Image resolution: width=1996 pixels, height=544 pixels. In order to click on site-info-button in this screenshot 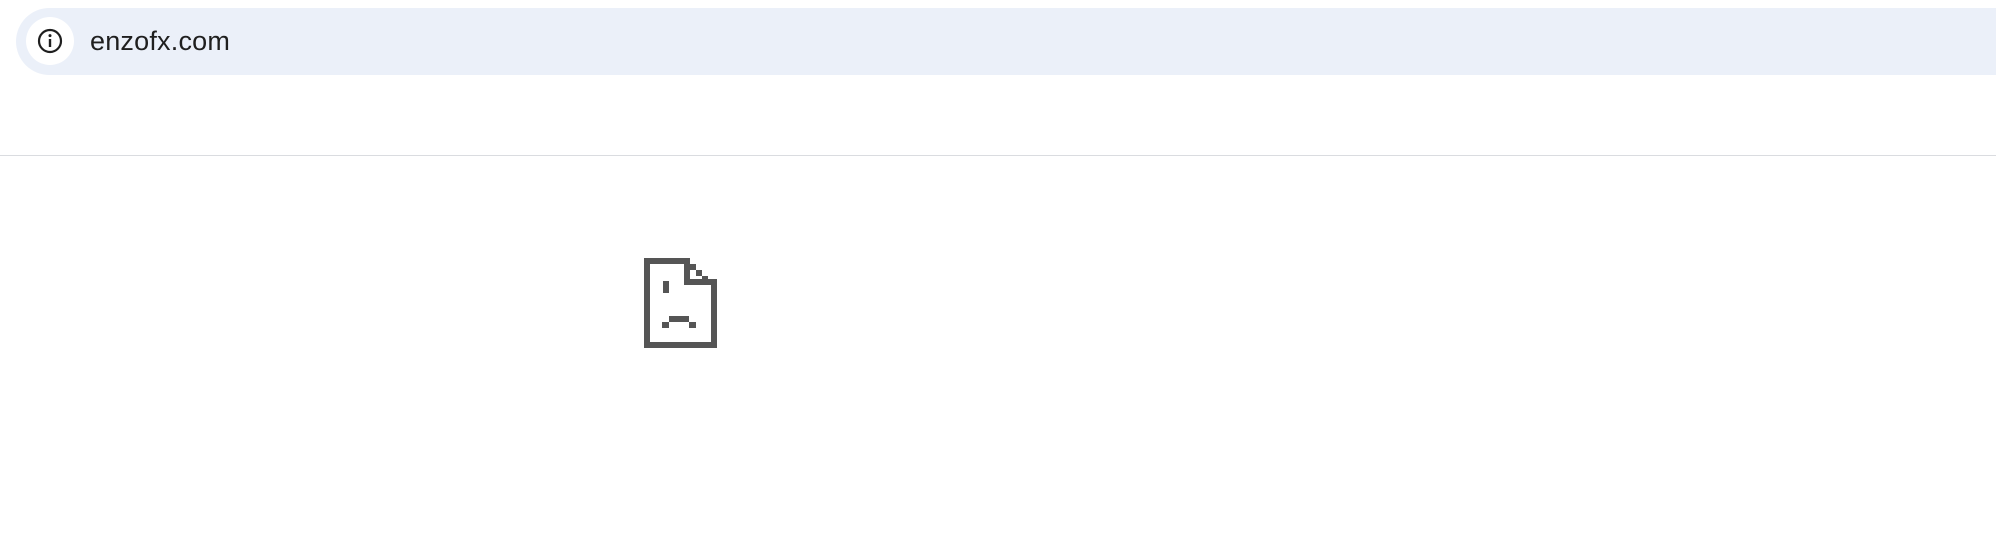, I will do `click(50, 41)`.